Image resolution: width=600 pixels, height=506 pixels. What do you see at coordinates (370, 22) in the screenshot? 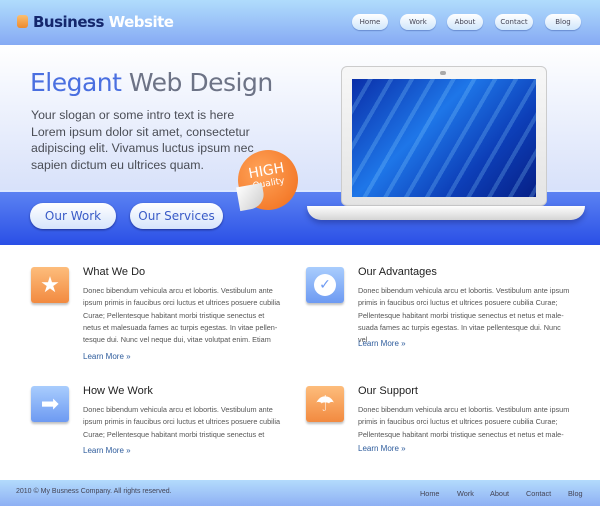
I see `nav-home: Home` at bounding box center [370, 22].